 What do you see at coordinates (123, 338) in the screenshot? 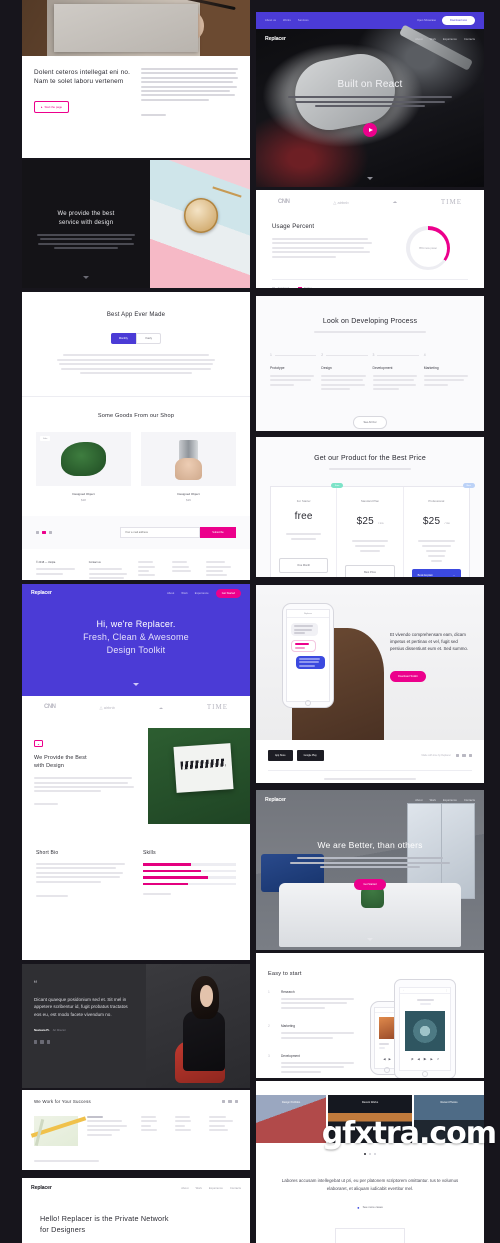
I see `best-app-toggle-monthly: Monthly` at bounding box center [123, 338].